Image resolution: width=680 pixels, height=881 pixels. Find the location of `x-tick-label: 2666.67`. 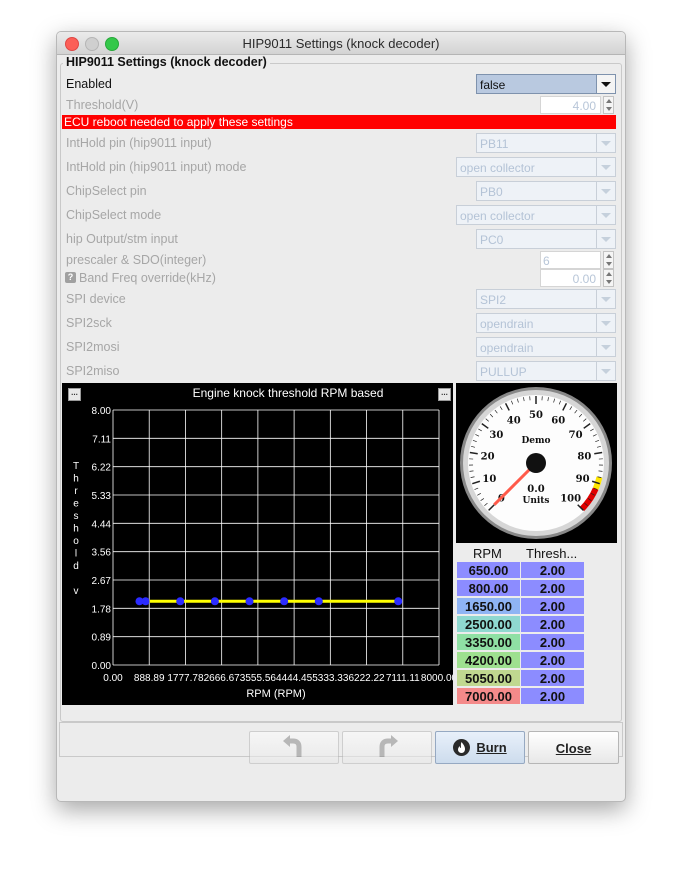

x-tick-label: 2666.67 is located at coordinates (222, 678).